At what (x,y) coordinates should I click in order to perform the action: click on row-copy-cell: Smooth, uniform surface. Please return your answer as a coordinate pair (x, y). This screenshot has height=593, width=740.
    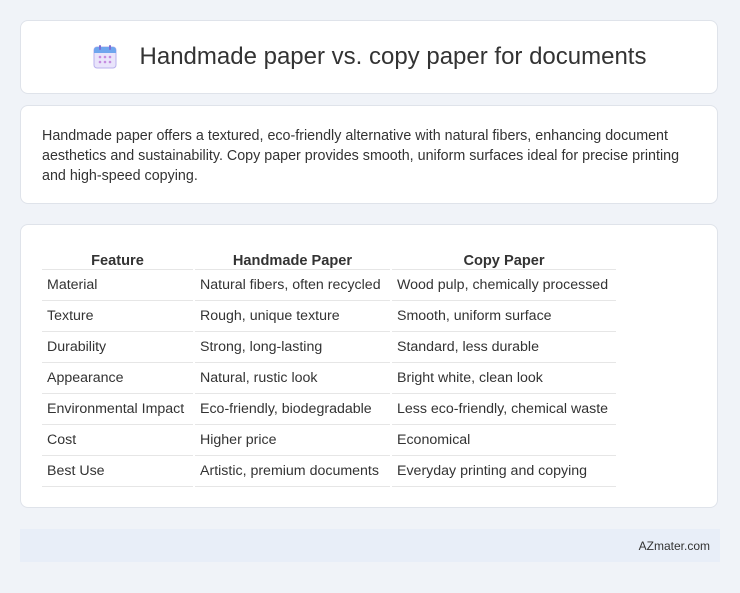
    Looking at the image, I should click on (504, 316).